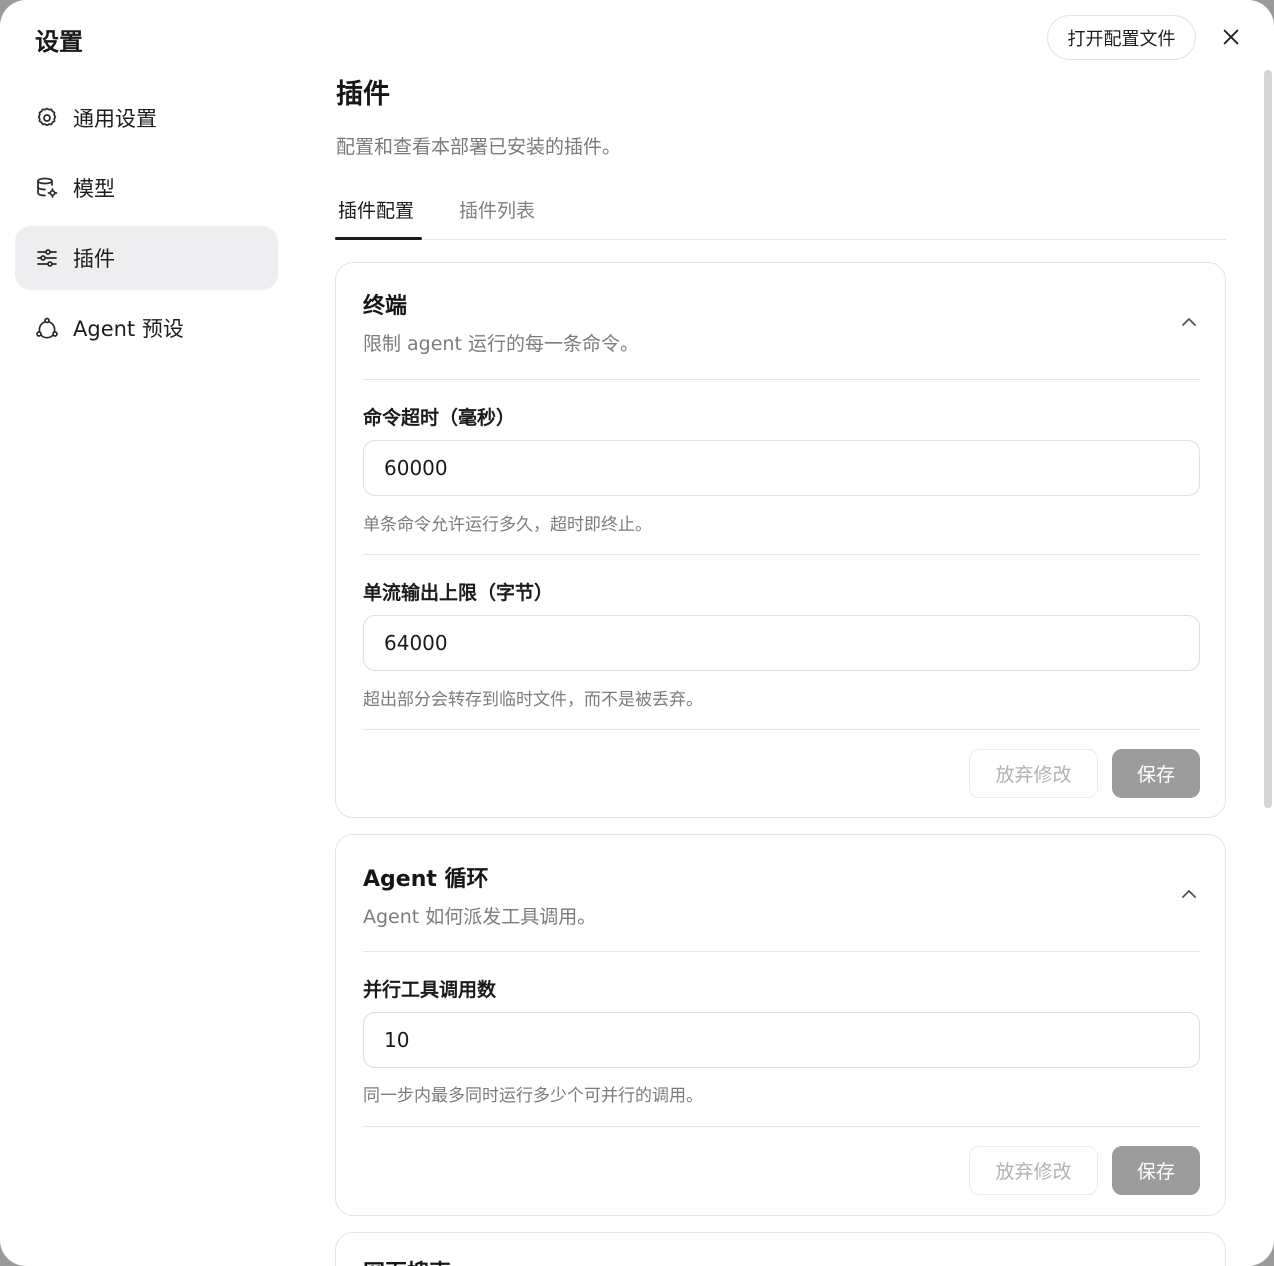 This screenshot has width=1274, height=1266. What do you see at coordinates (47, 258) in the screenshot?
I see `sliders-icon` at bounding box center [47, 258].